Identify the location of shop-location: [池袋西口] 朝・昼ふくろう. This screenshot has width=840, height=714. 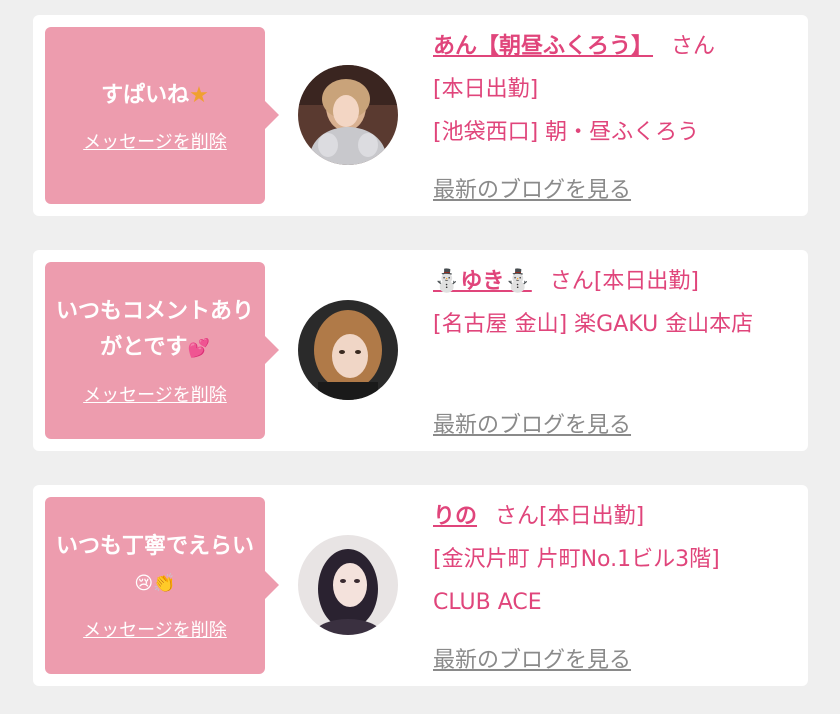
(566, 132).